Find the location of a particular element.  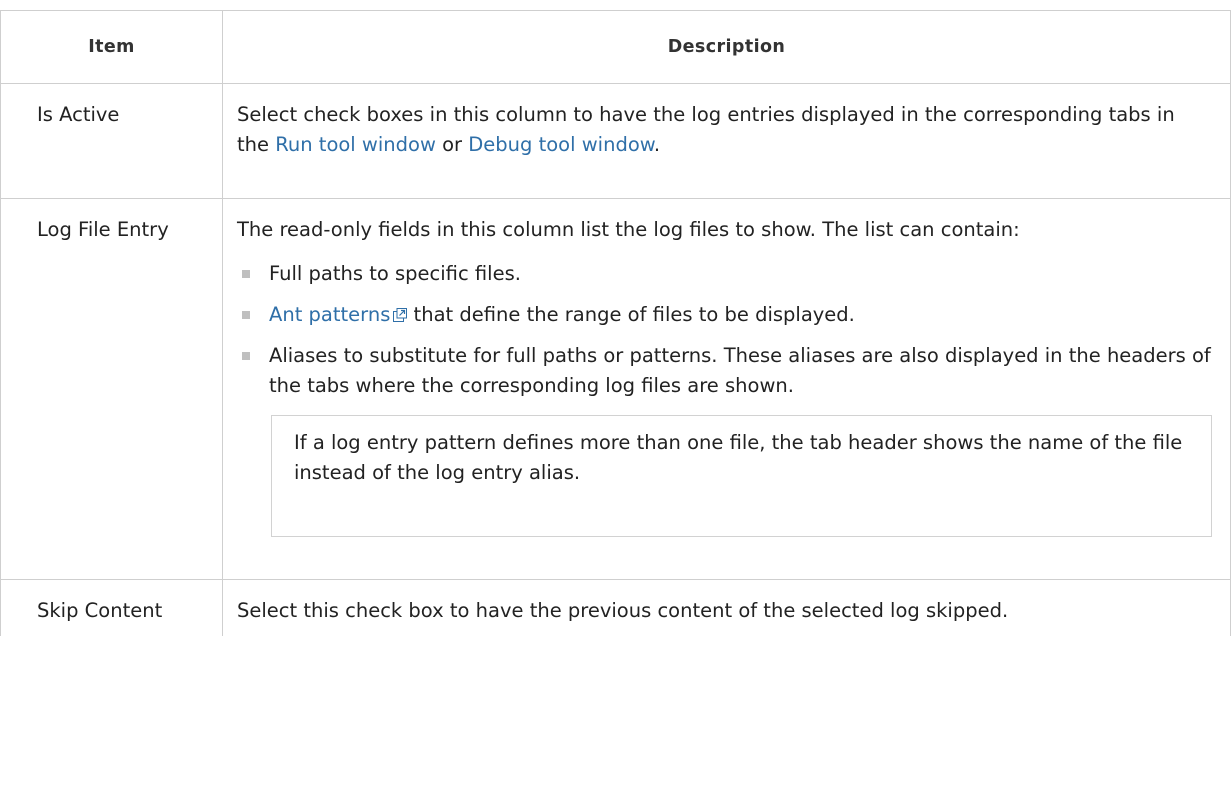

table-header-row: Item Description is located at coordinates (615, 47).